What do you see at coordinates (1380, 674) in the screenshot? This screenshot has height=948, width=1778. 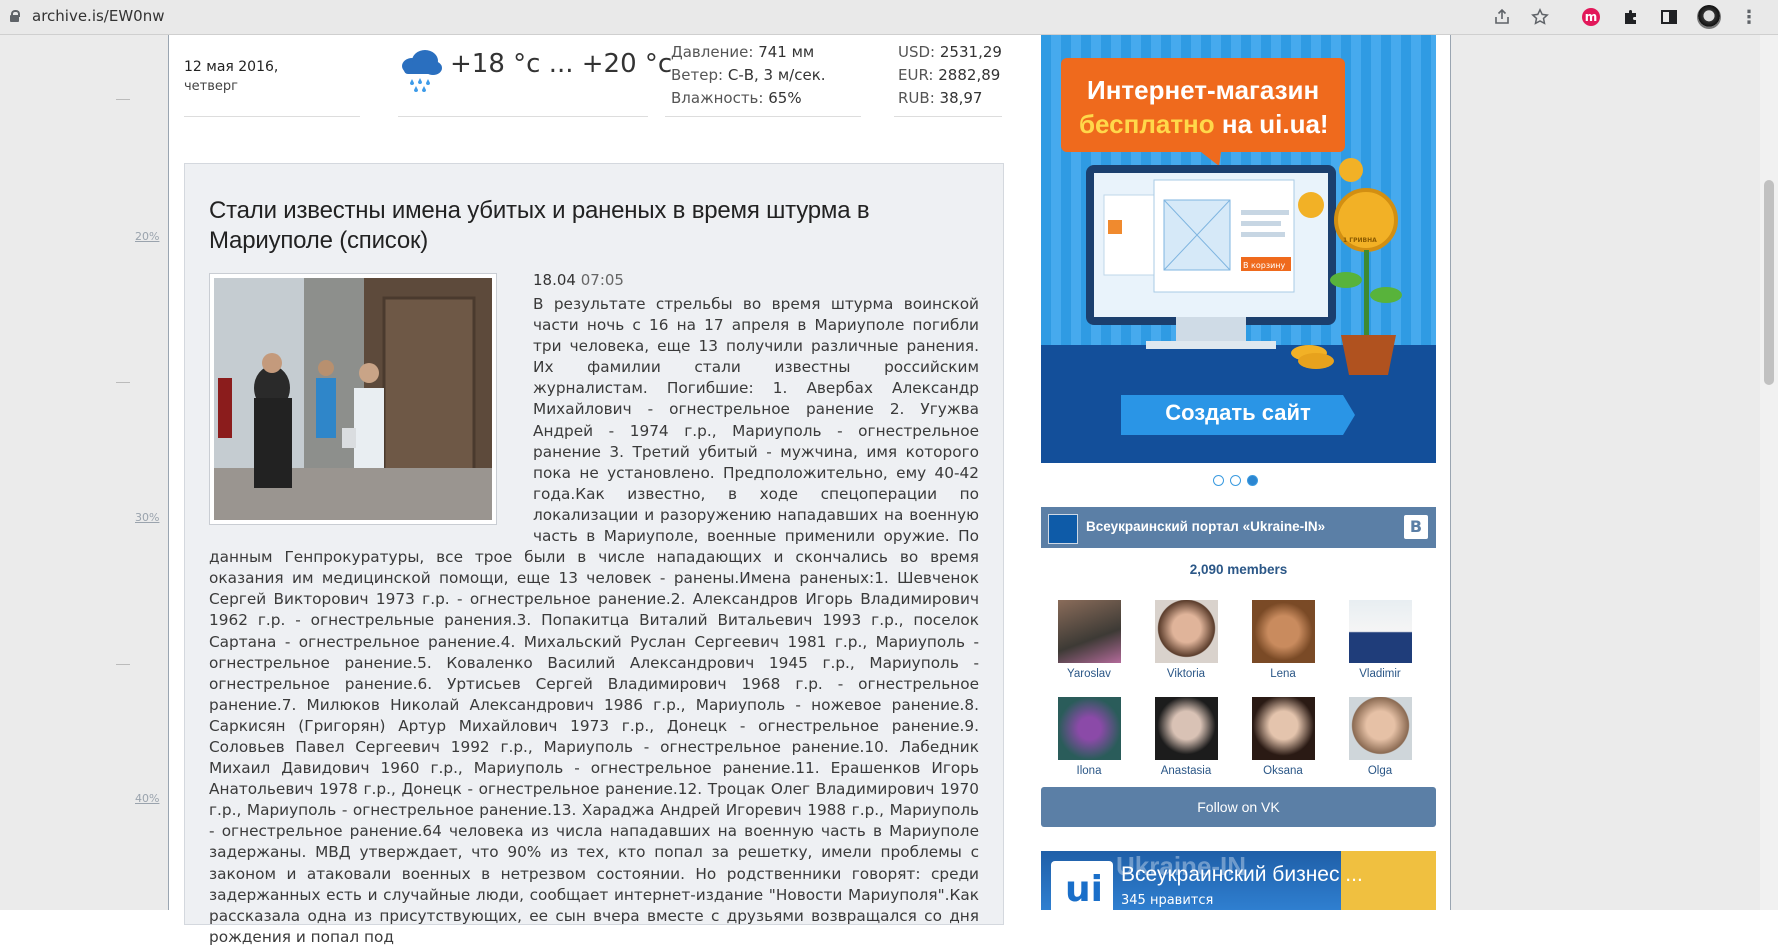 I see `member-name: Vladimir` at bounding box center [1380, 674].